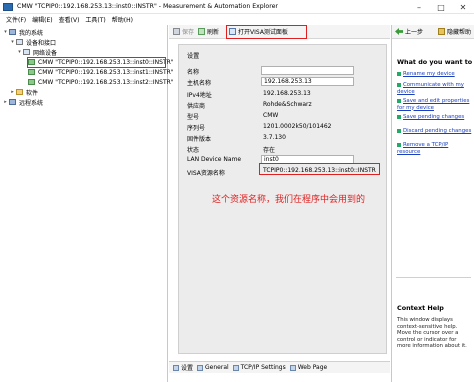  Describe the element at coordinates (206, 173) in the screenshot. I see `visa-resource-name-label: VISA资源名称` at that location.